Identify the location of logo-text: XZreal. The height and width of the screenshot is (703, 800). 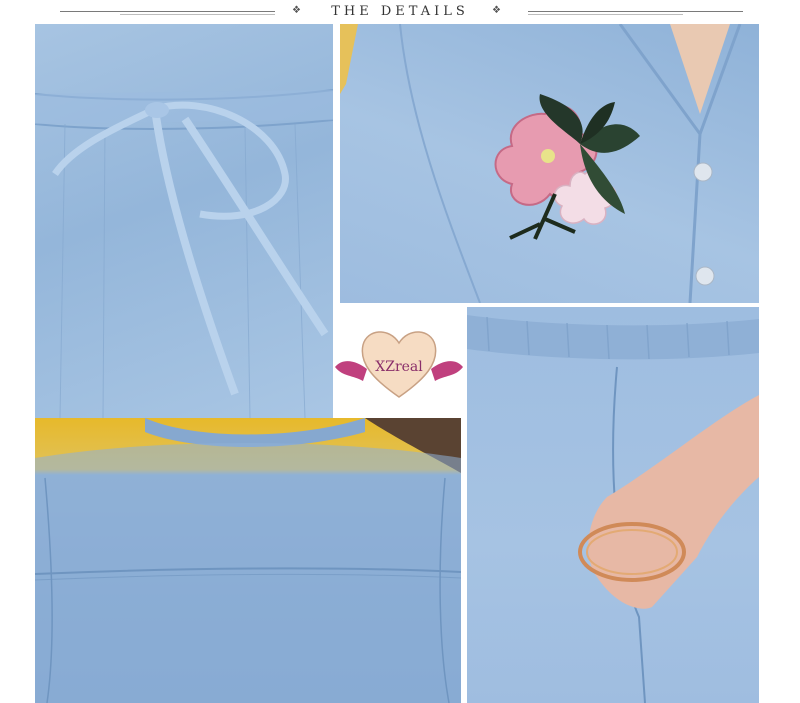
(399, 367).